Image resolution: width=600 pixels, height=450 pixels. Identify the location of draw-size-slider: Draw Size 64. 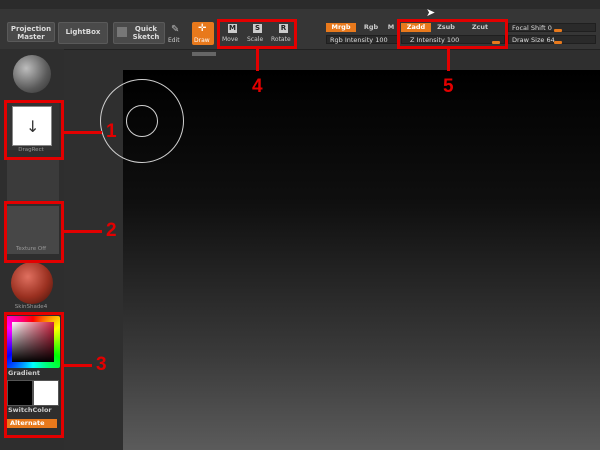
(552, 39).